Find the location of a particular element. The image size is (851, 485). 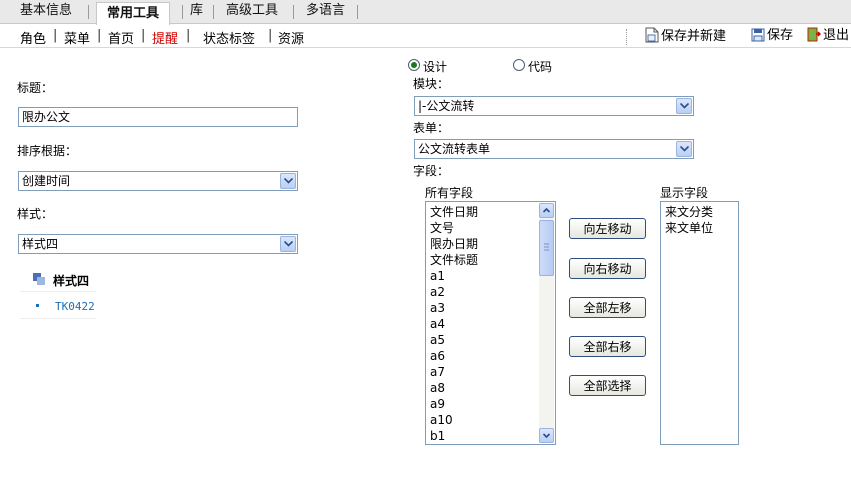

select-all-button: 全部选择 is located at coordinates (607, 385).